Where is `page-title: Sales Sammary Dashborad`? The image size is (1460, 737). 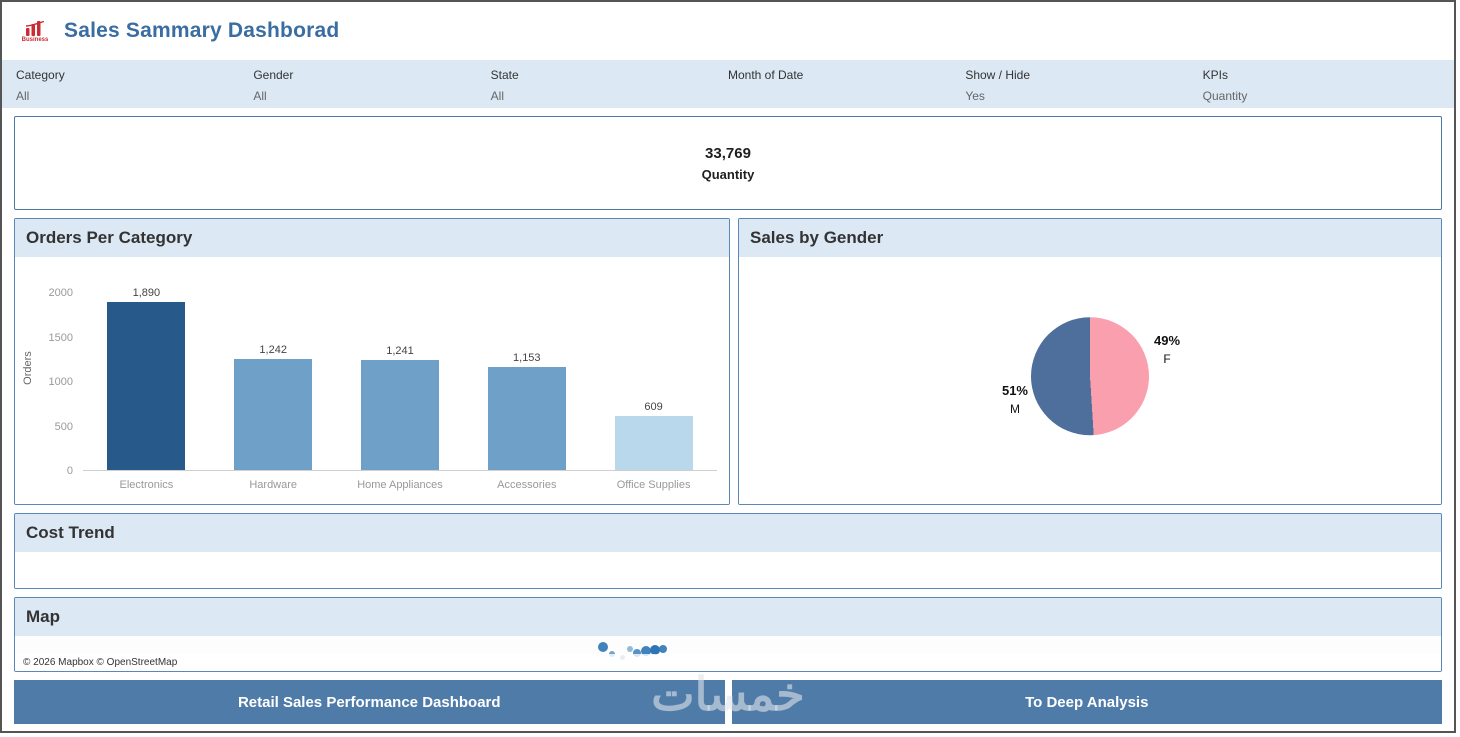
page-title: Sales Sammary Dashborad is located at coordinates (202, 30).